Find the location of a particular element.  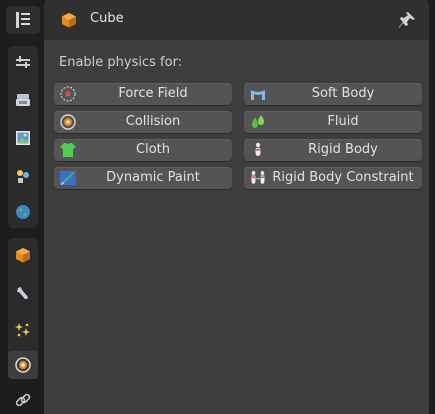

scene-icon is located at coordinates (23, 176).